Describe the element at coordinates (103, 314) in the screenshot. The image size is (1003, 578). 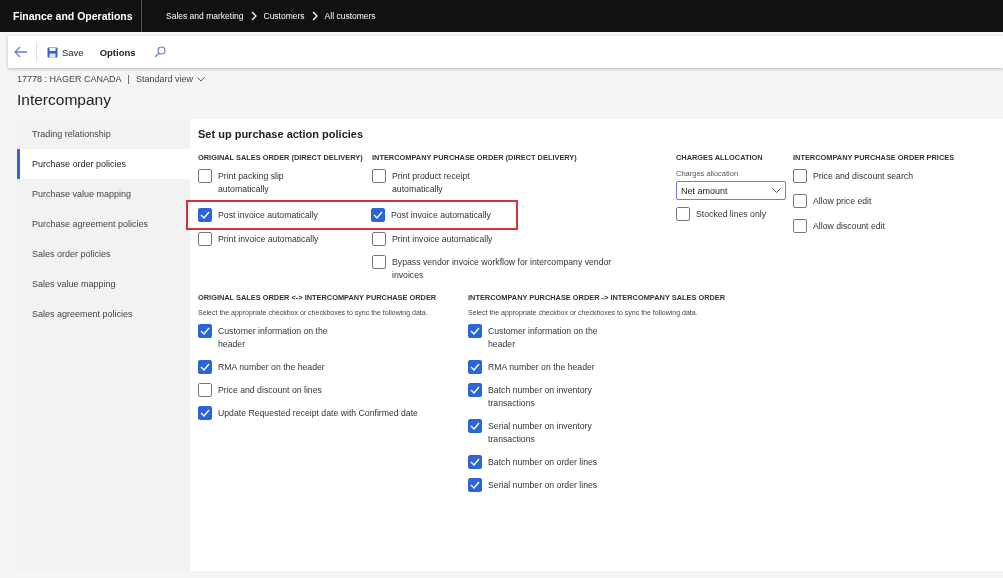
I see `nav-tab: Sales agreement policies` at that location.